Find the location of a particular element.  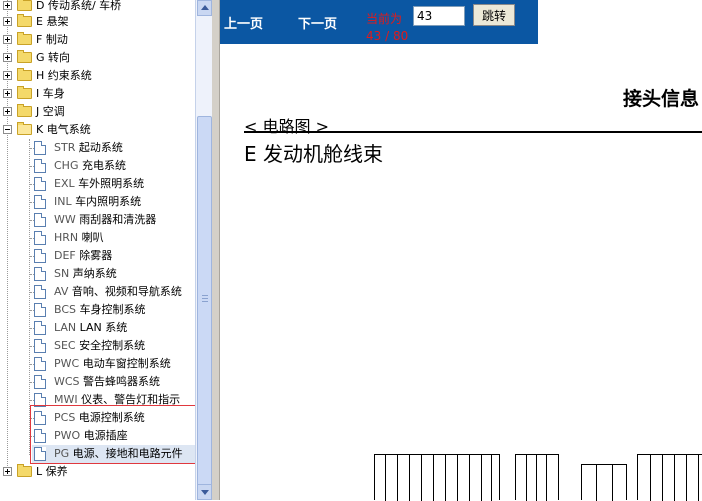

collapse-icon is located at coordinates (7, 129).